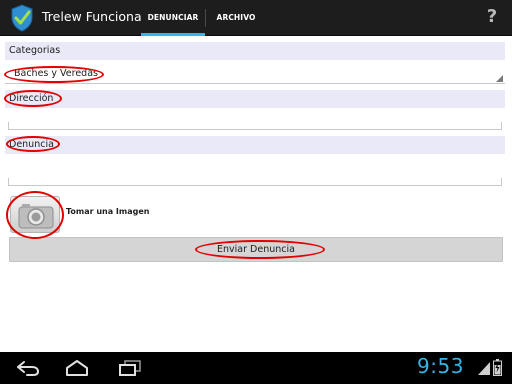 This screenshot has height=384, width=512. Describe the element at coordinates (22, 18) in the screenshot. I see `app-logo-icon` at that location.